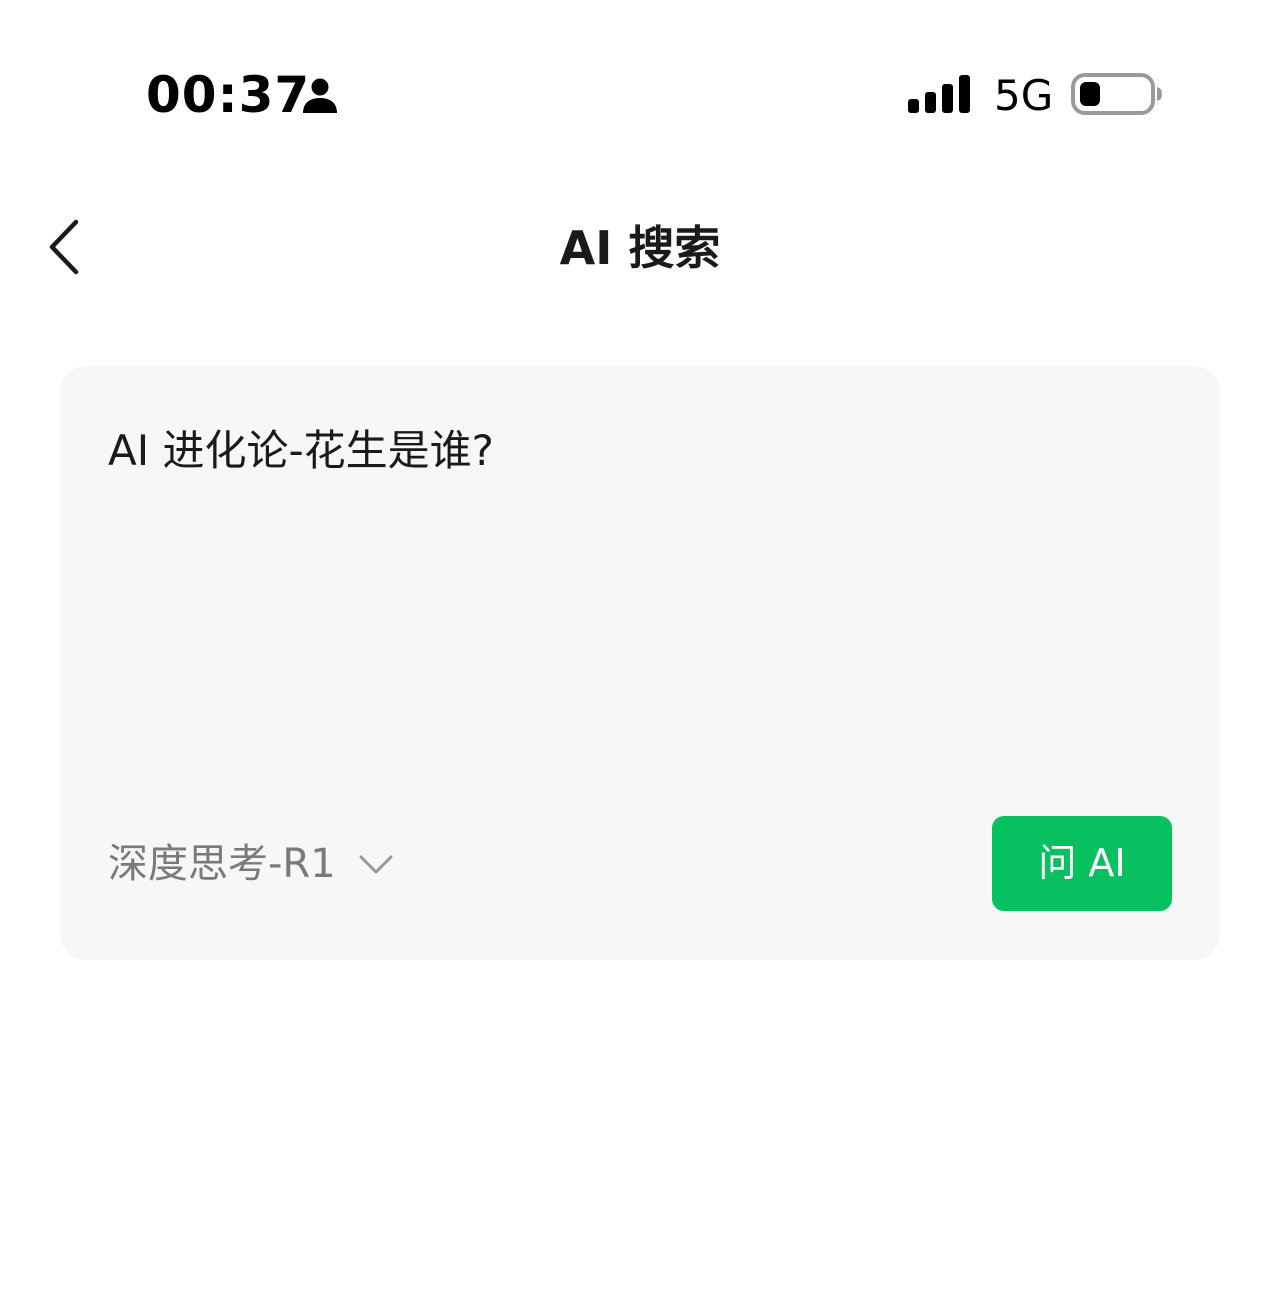 Image resolution: width=1280 pixels, height=1302 pixels. I want to click on status-bar: 00:37 5G, so click(640, 95).